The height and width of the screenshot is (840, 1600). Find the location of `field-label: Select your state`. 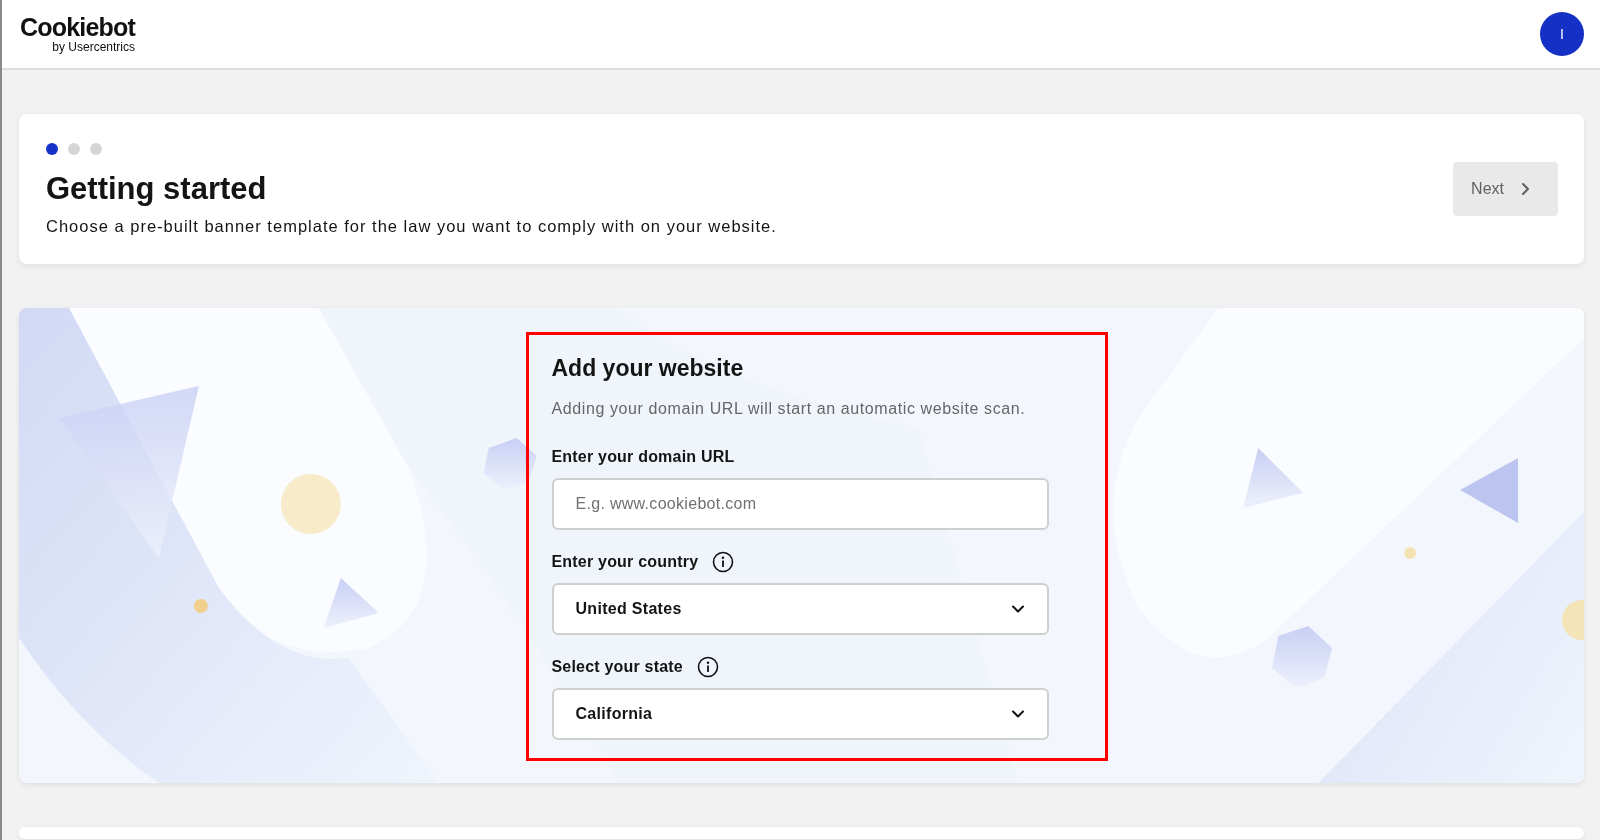

field-label: Select your state is located at coordinates (617, 667).